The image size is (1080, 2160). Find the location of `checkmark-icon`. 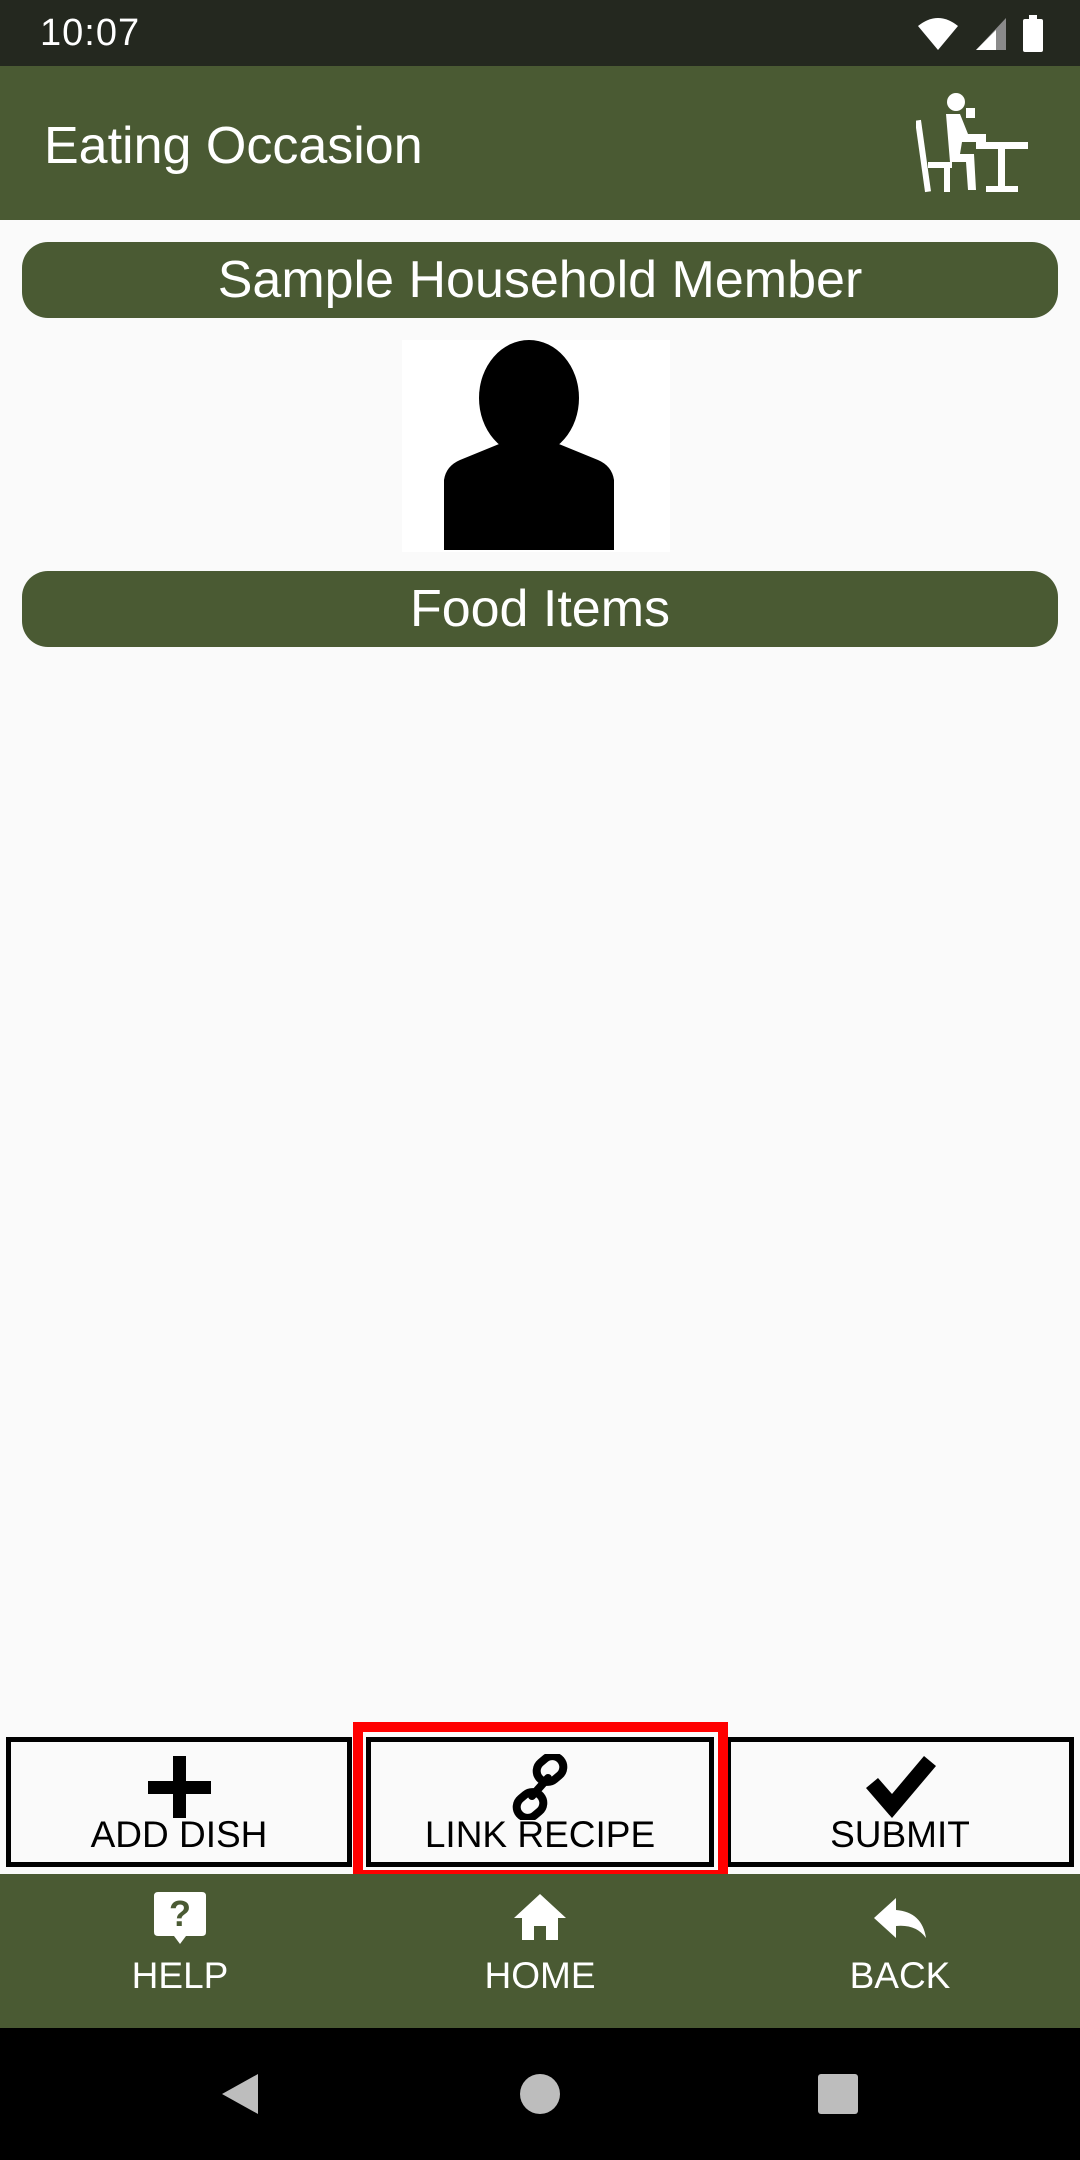

checkmark-icon is located at coordinates (901, 1787).